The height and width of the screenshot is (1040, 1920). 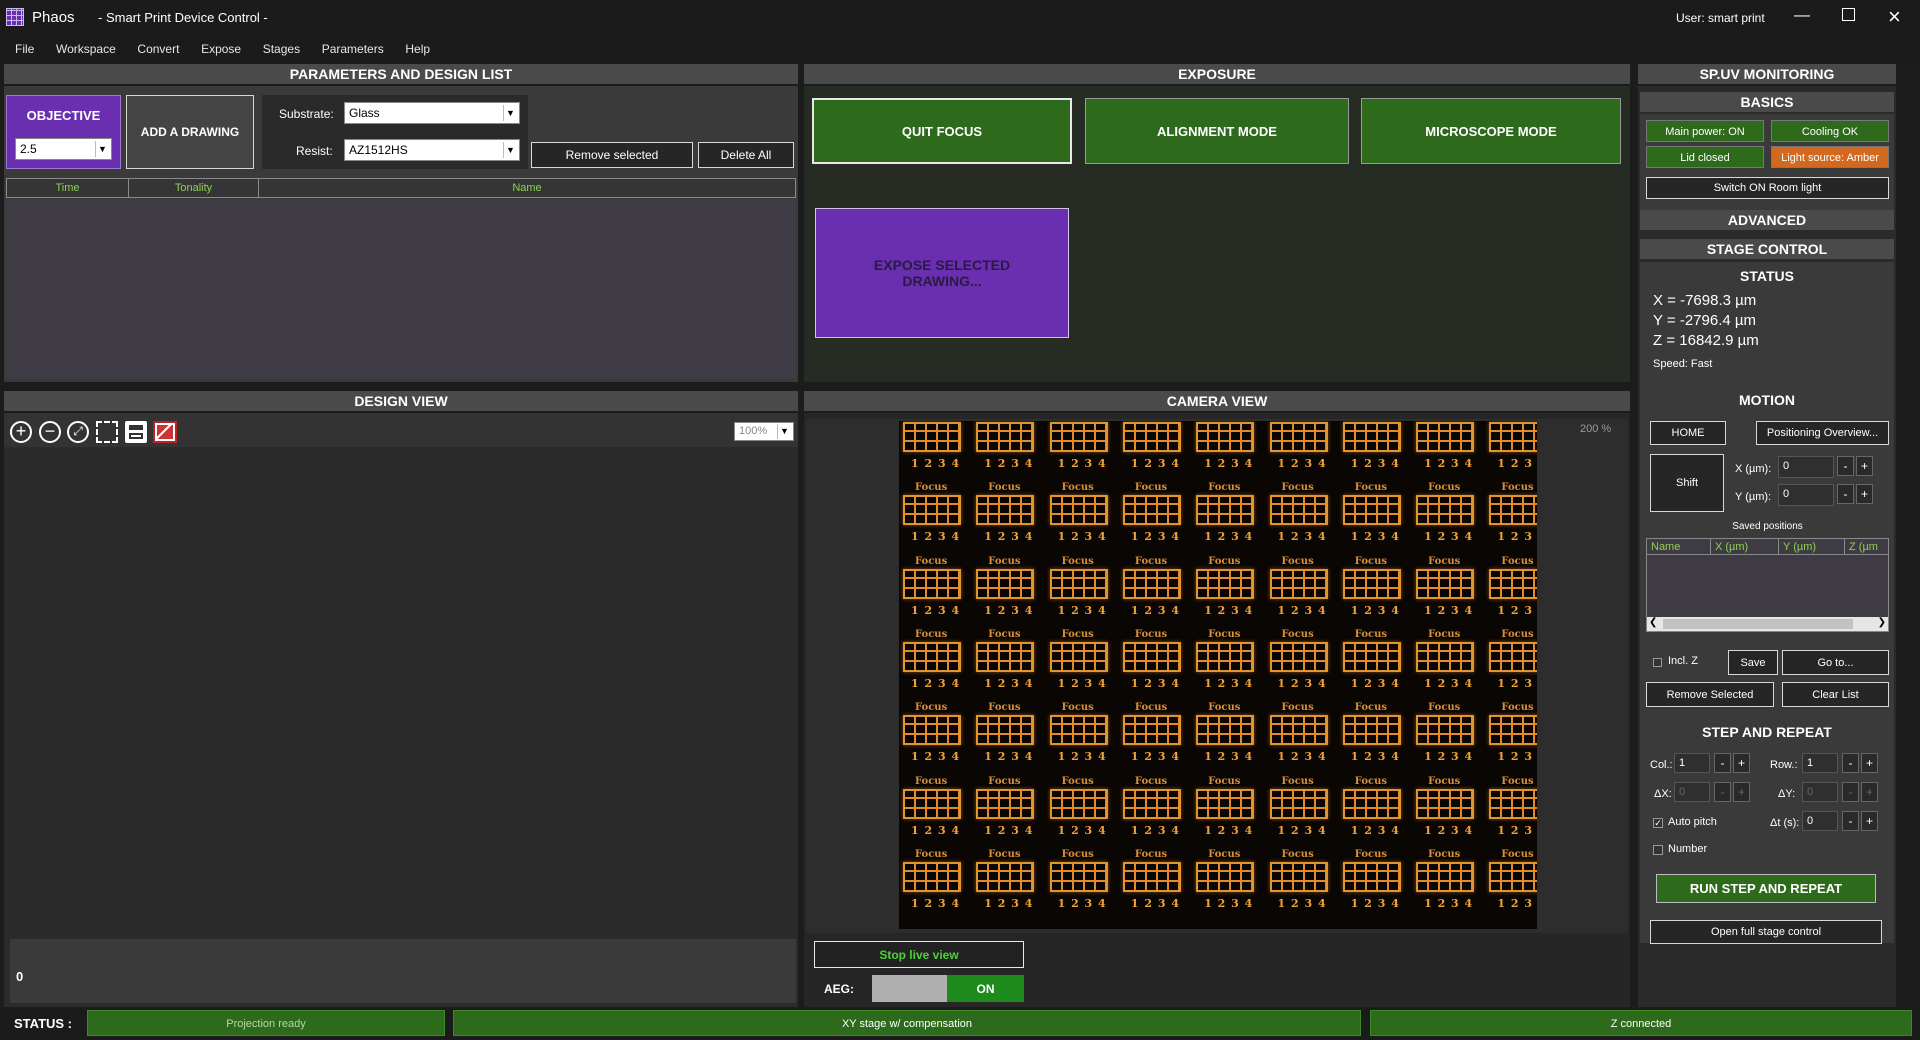 I want to click on dy-decrement: -, so click(x=1850, y=792).